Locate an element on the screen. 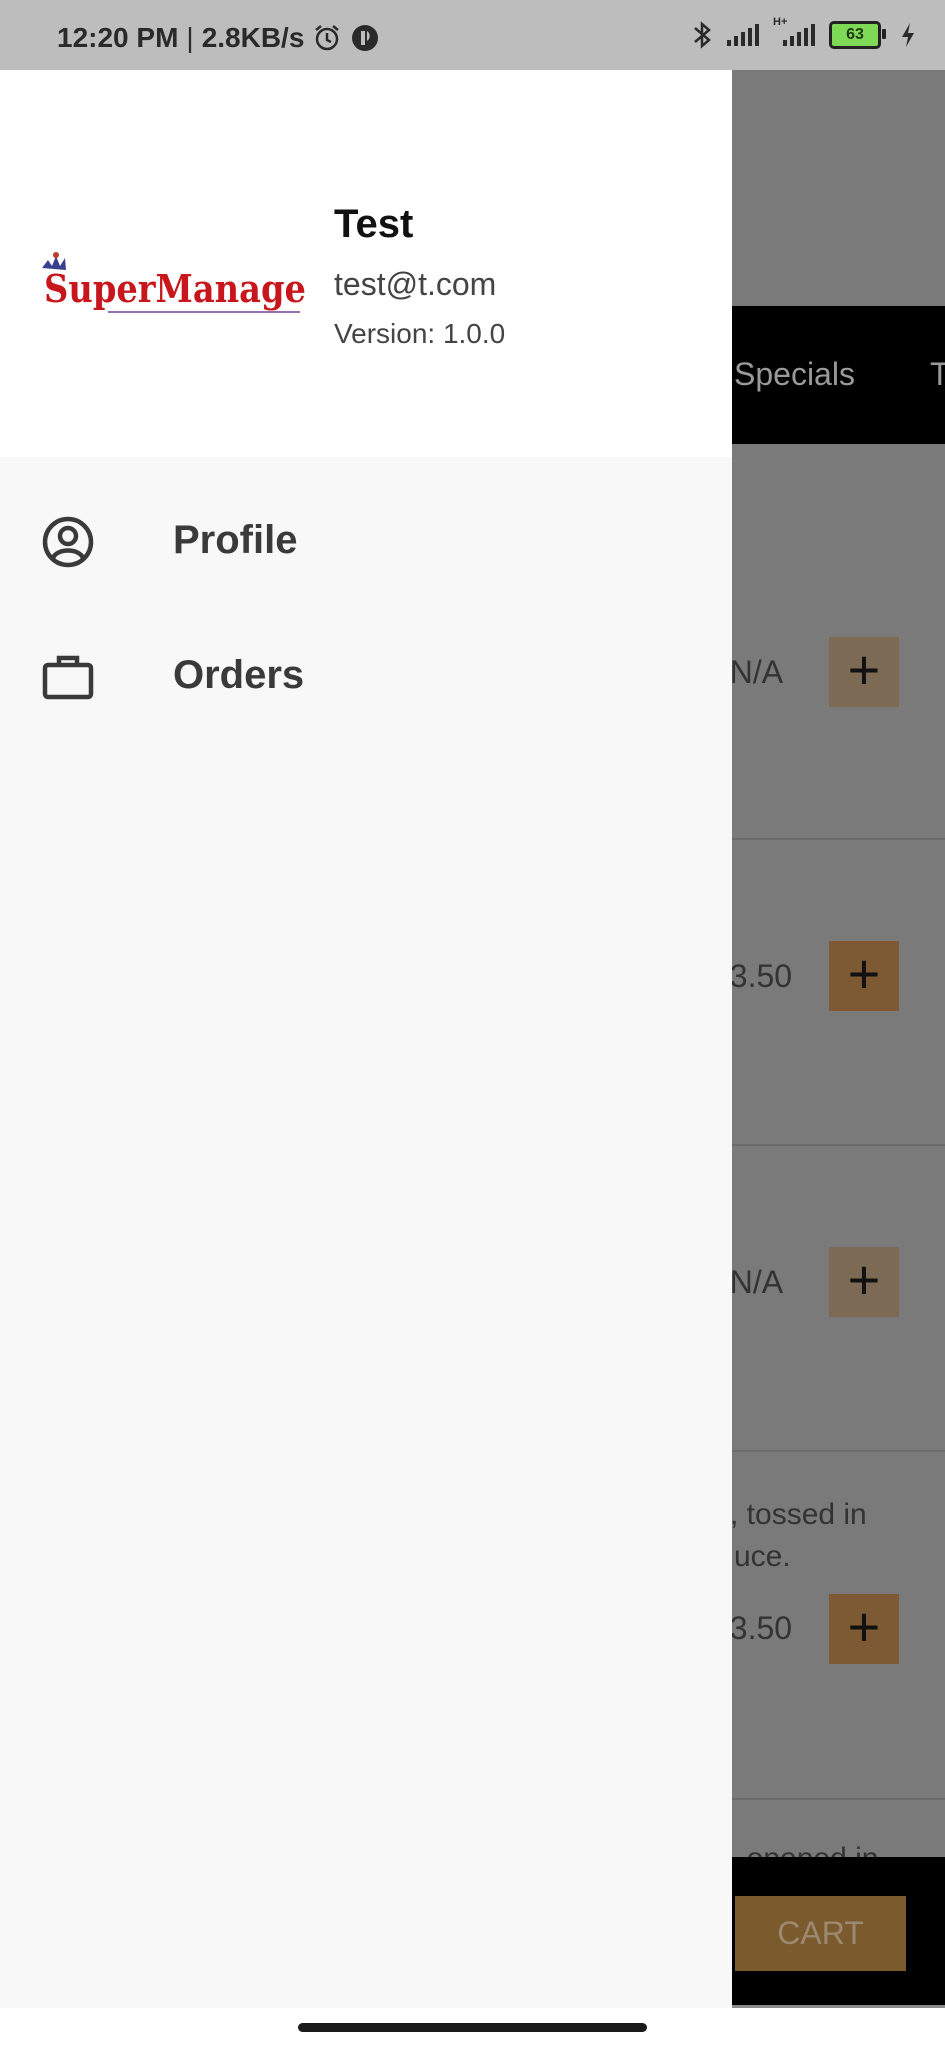 This screenshot has width=945, height=2048. user-circle-icon is located at coordinates (68, 542).